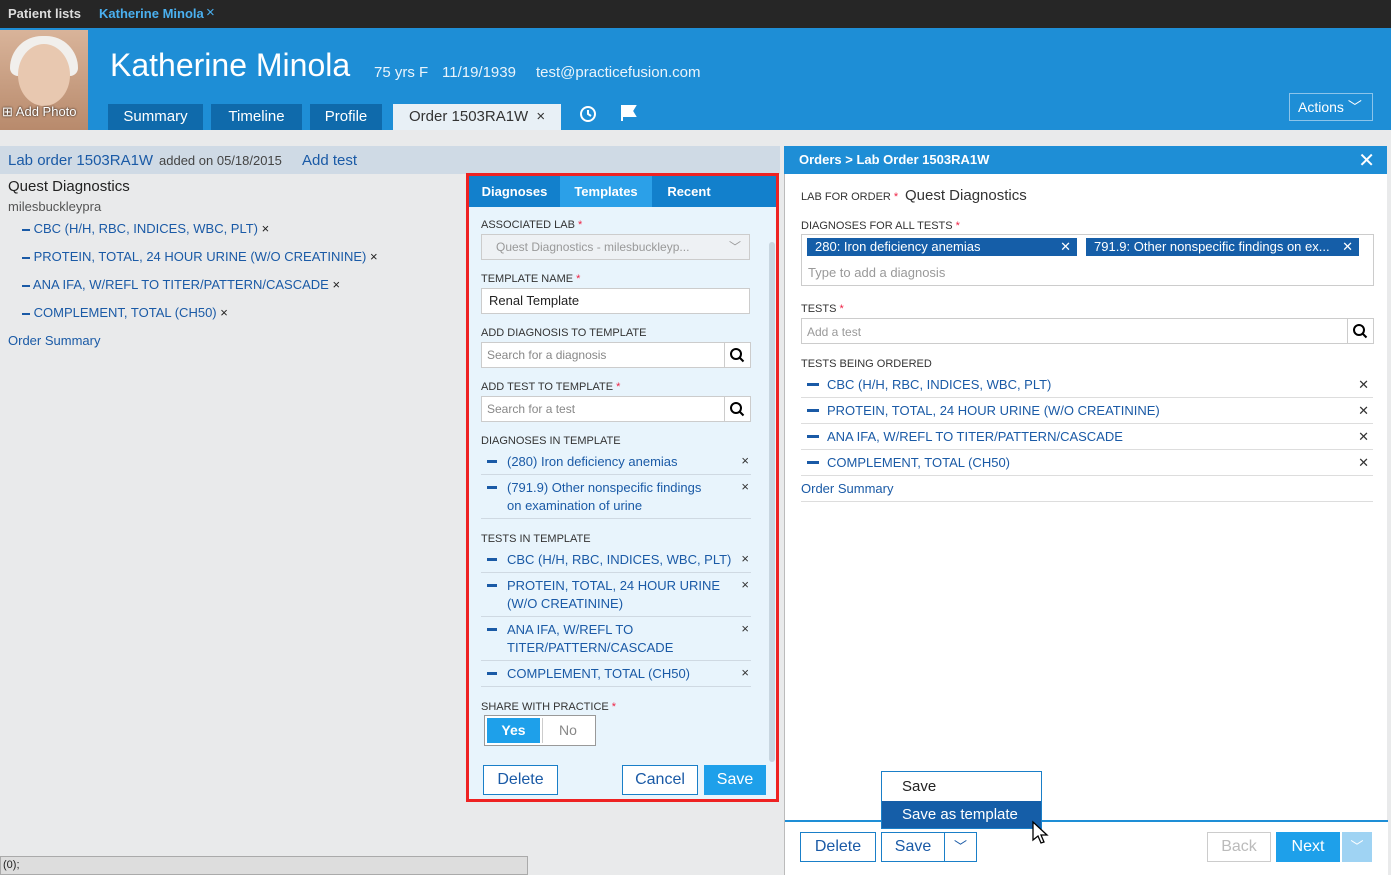  Describe the element at coordinates (1239, 847) in the screenshot. I see `back-button: Back` at that location.